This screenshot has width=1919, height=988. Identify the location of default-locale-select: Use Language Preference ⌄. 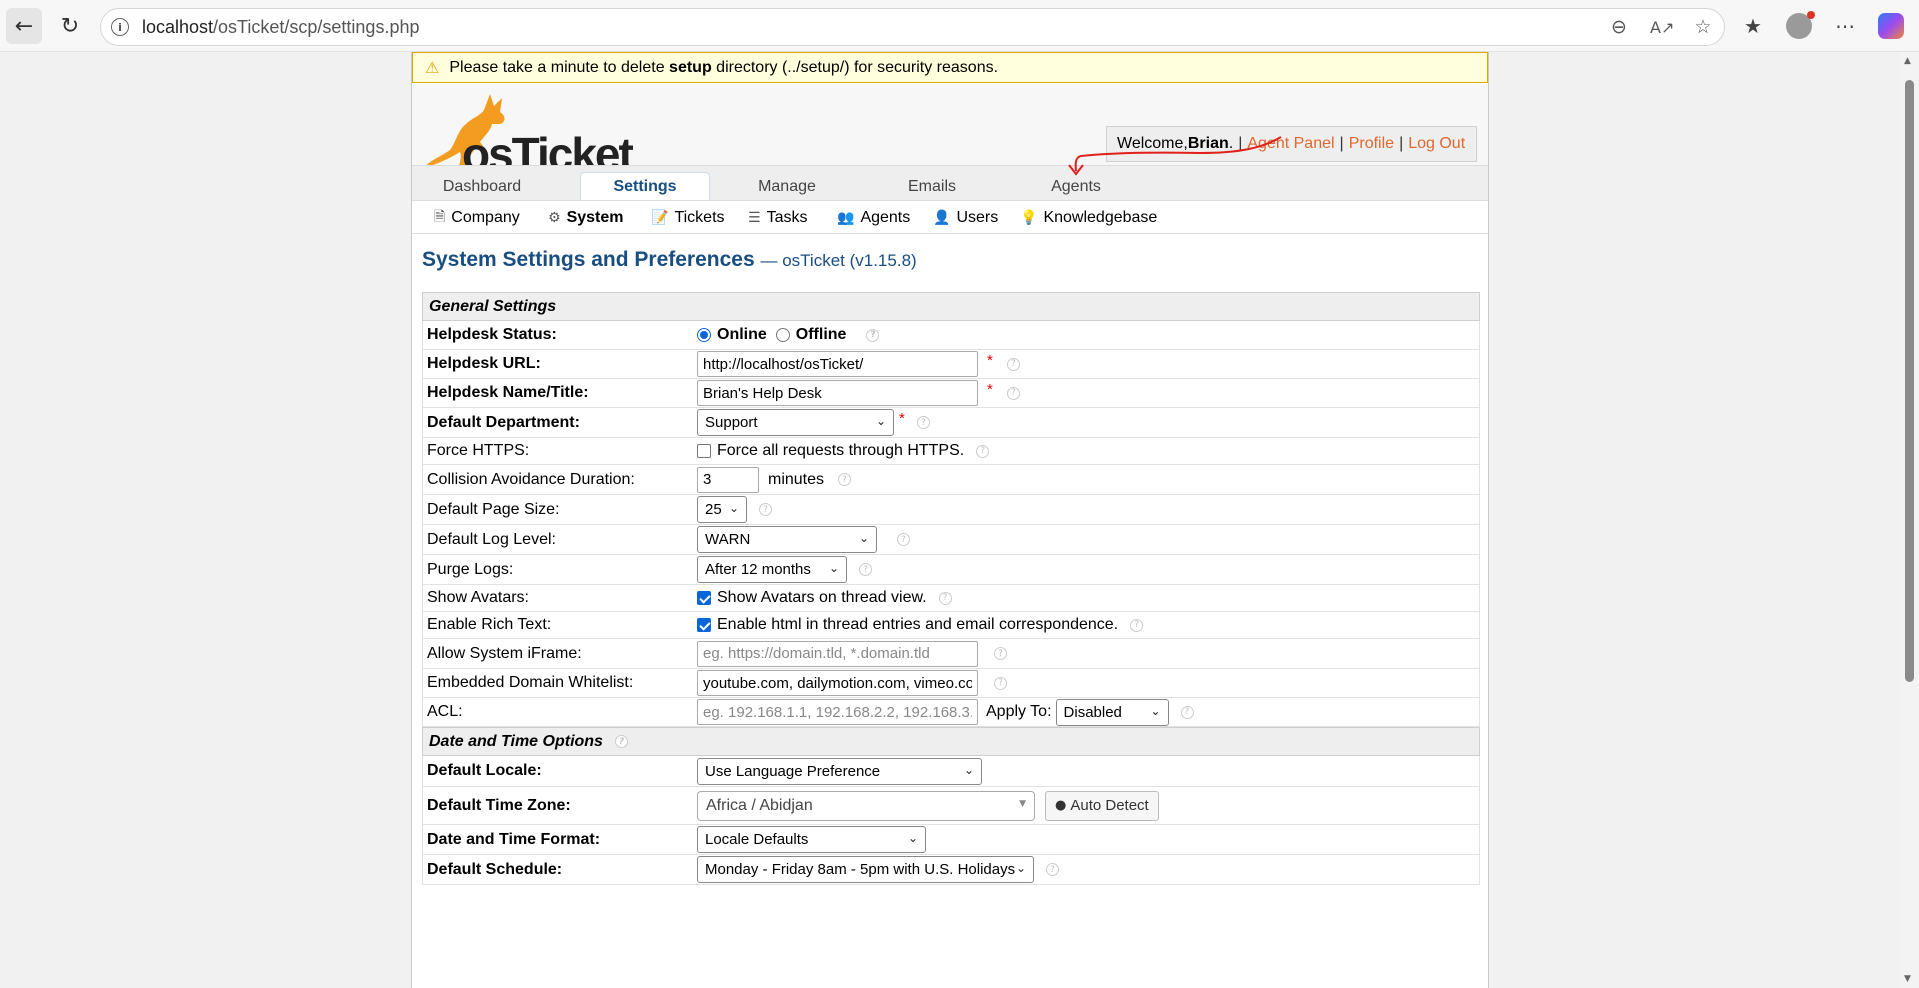
(839, 771).